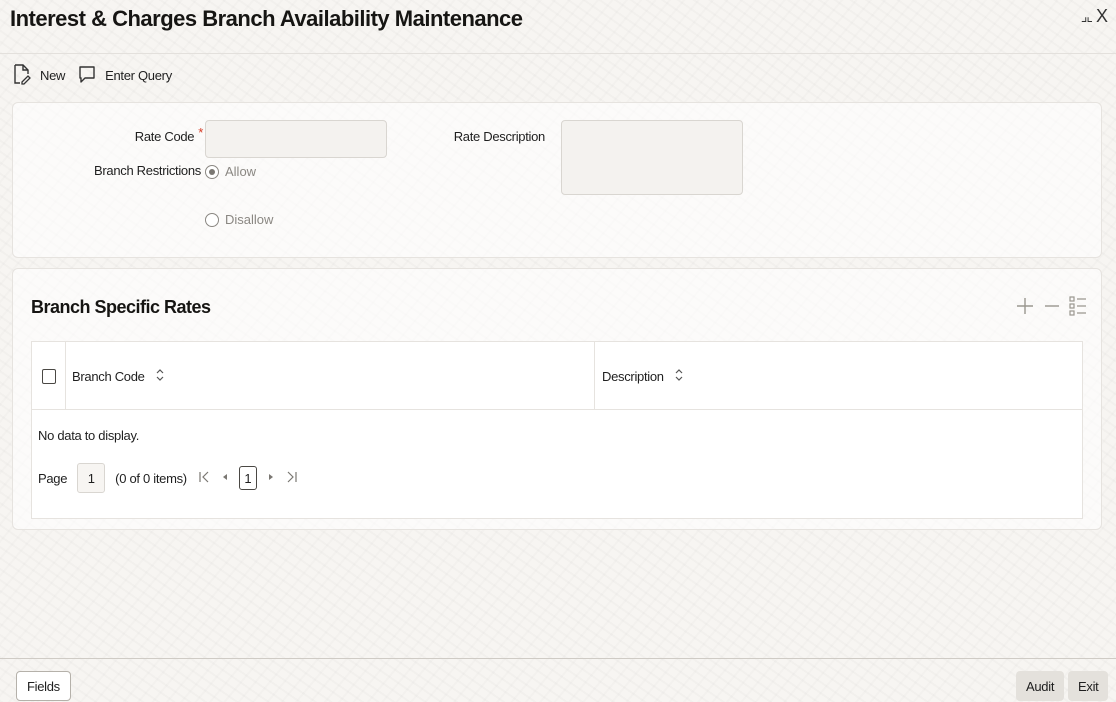 Image resolution: width=1116 pixels, height=702 pixels. What do you see at coordinates (91, 478) in the screenshot?
I see `page-number-input: 1` at bounding box center [91, 478].